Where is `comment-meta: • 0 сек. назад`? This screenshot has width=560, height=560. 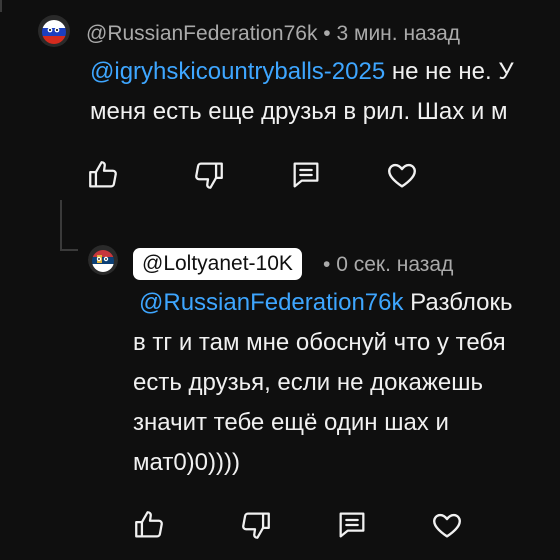 comment-meta: • 0 сек. назад is located at coordinates (388, 265).